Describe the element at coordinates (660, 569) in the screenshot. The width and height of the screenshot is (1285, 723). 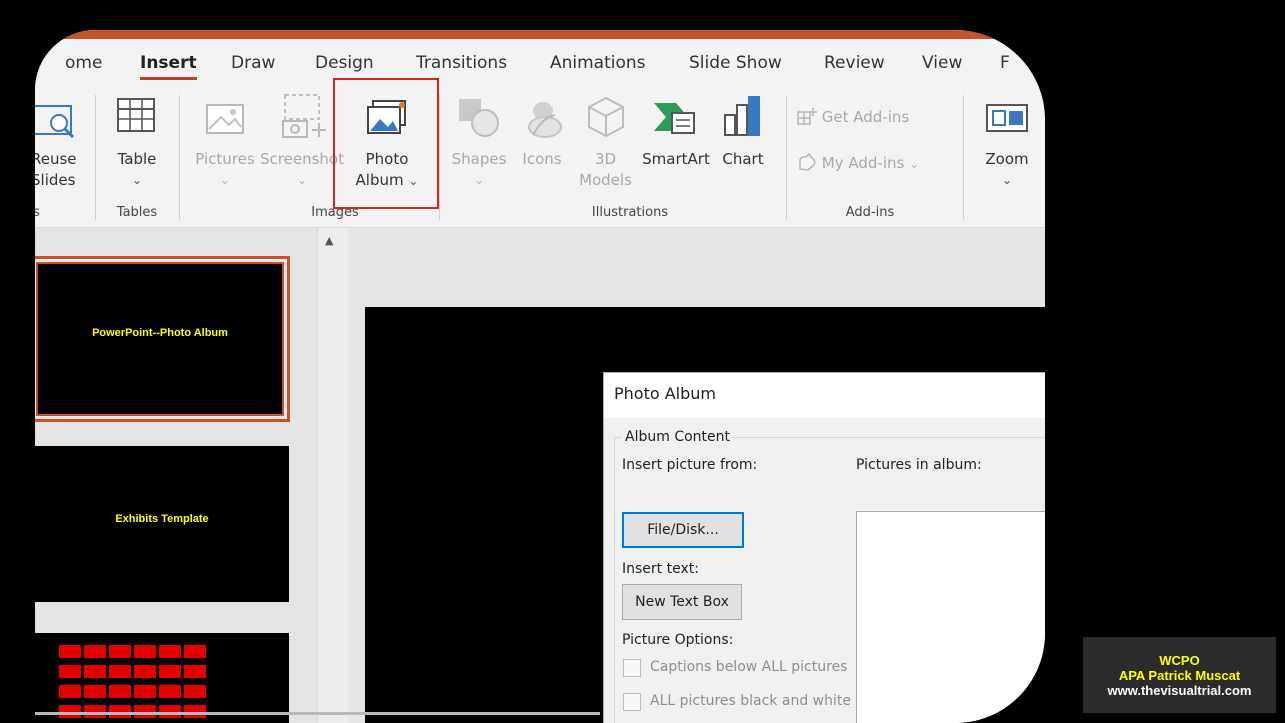
I see `insert-text-label: Insert text:` at that location.